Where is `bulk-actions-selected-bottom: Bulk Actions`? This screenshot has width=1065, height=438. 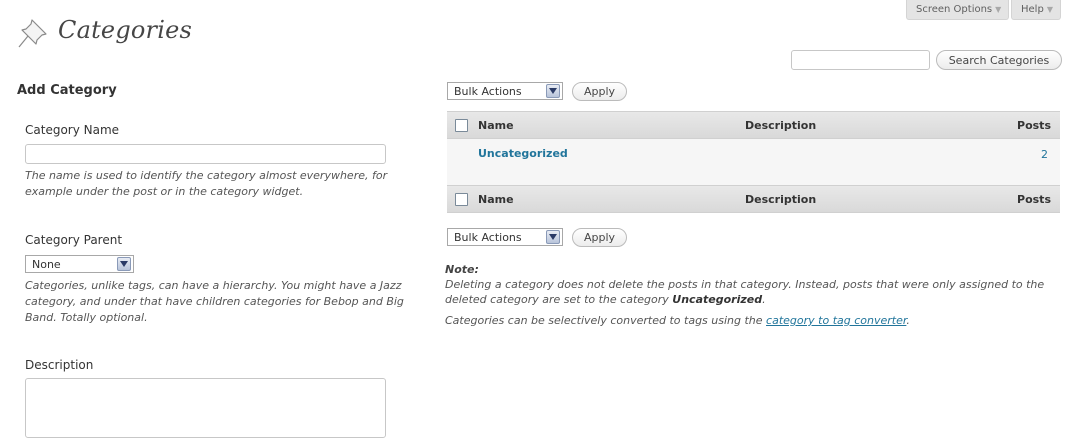 bulk-actions-selected-bottom: Bulk Actions is located at coordinates (488, 237).